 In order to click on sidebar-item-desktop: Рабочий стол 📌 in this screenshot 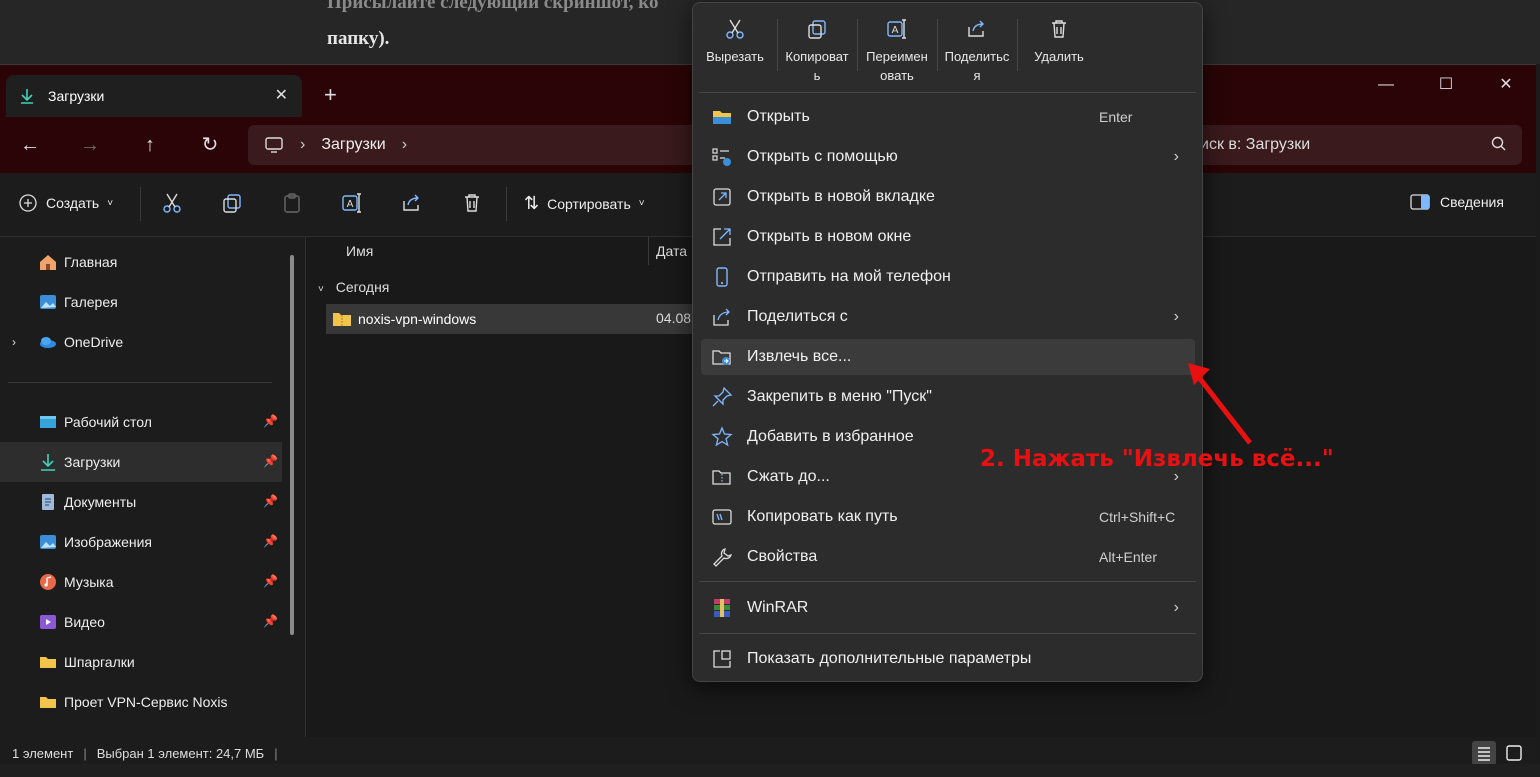, I will do `click(141, 422)`.